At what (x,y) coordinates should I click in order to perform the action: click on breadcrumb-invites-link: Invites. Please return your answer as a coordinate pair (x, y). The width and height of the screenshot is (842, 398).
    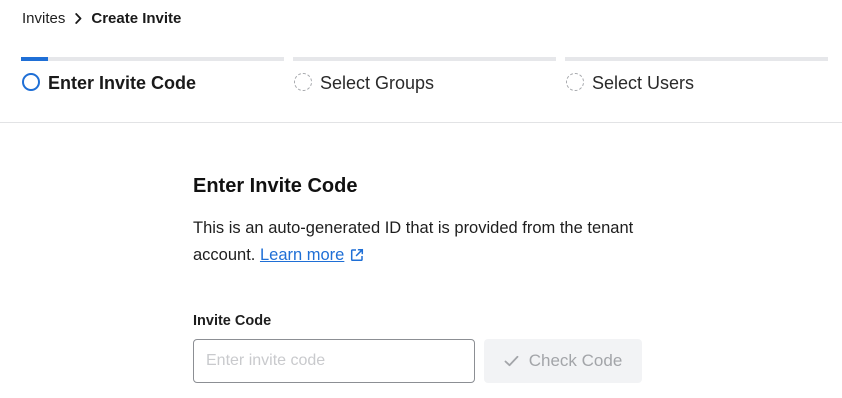
    Looking at the image, I should click on (43, 18).